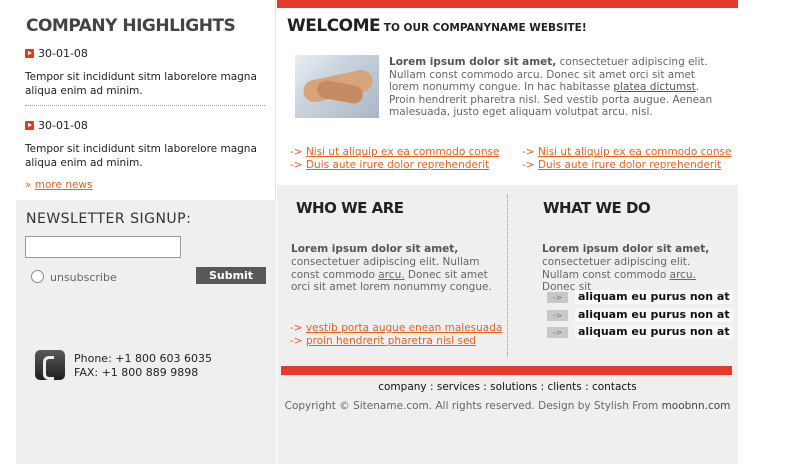  What do you see at coordinates (402, 387) in the screenshot?
I see `footer-link-company: company` at bounding box center [402, 387].